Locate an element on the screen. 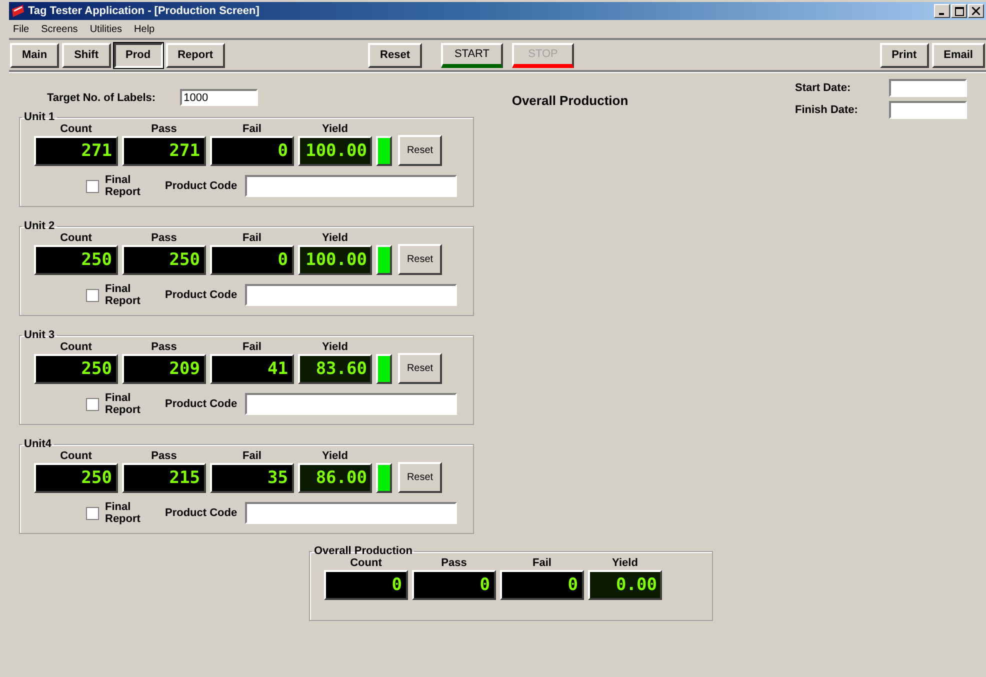 This screenshot has width=986, height=677. date-label: Start Date: is located at coordinates (823, 88).